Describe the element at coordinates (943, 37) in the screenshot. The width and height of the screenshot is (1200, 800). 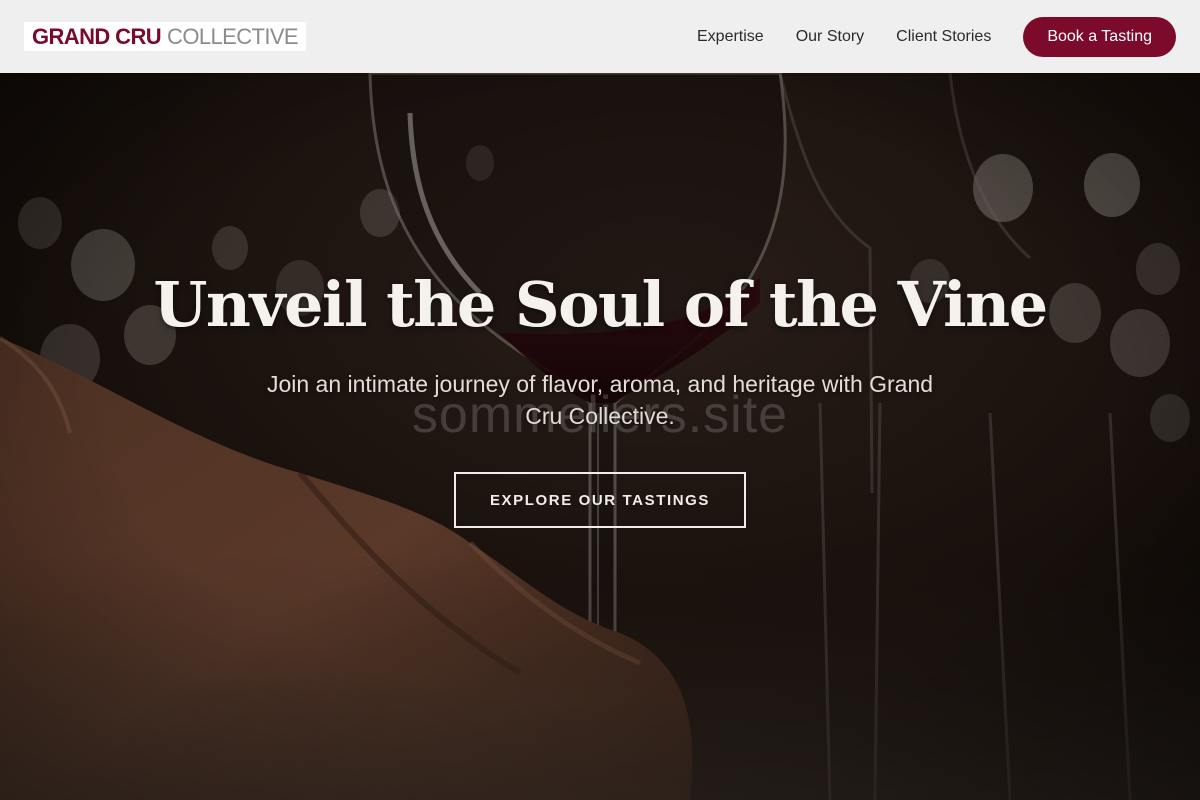
I see `nav-link-client-stories: Client Stories` at that location.